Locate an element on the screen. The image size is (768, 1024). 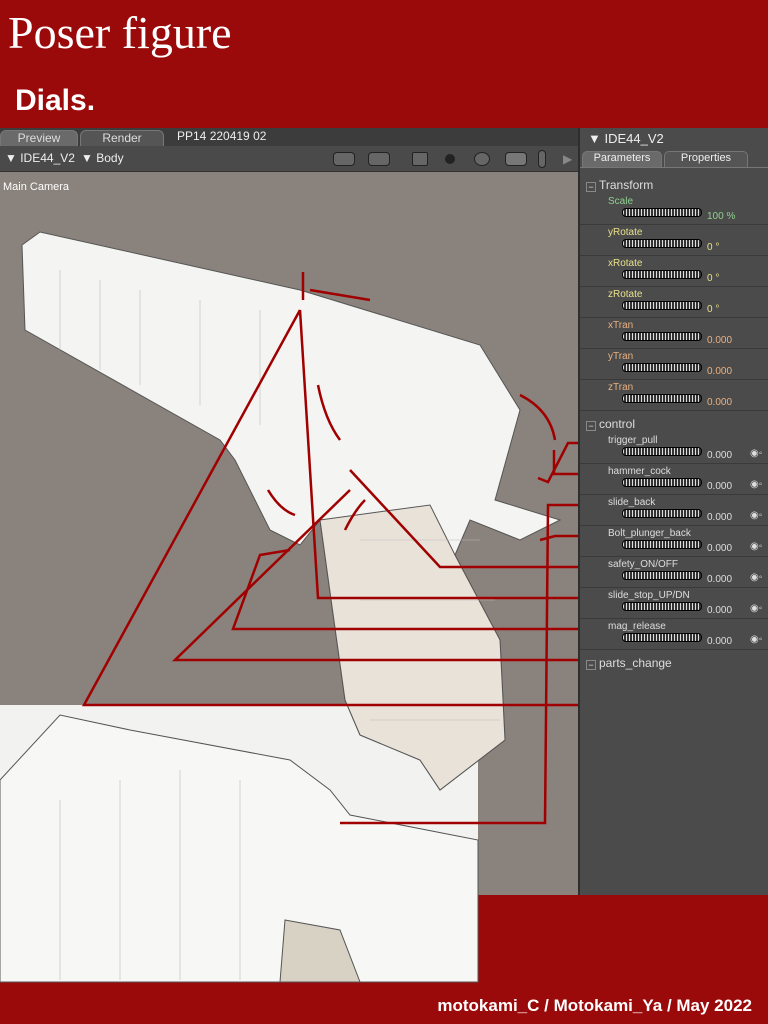
tab-parameters: Parameters is located at coordinates (622, 159).